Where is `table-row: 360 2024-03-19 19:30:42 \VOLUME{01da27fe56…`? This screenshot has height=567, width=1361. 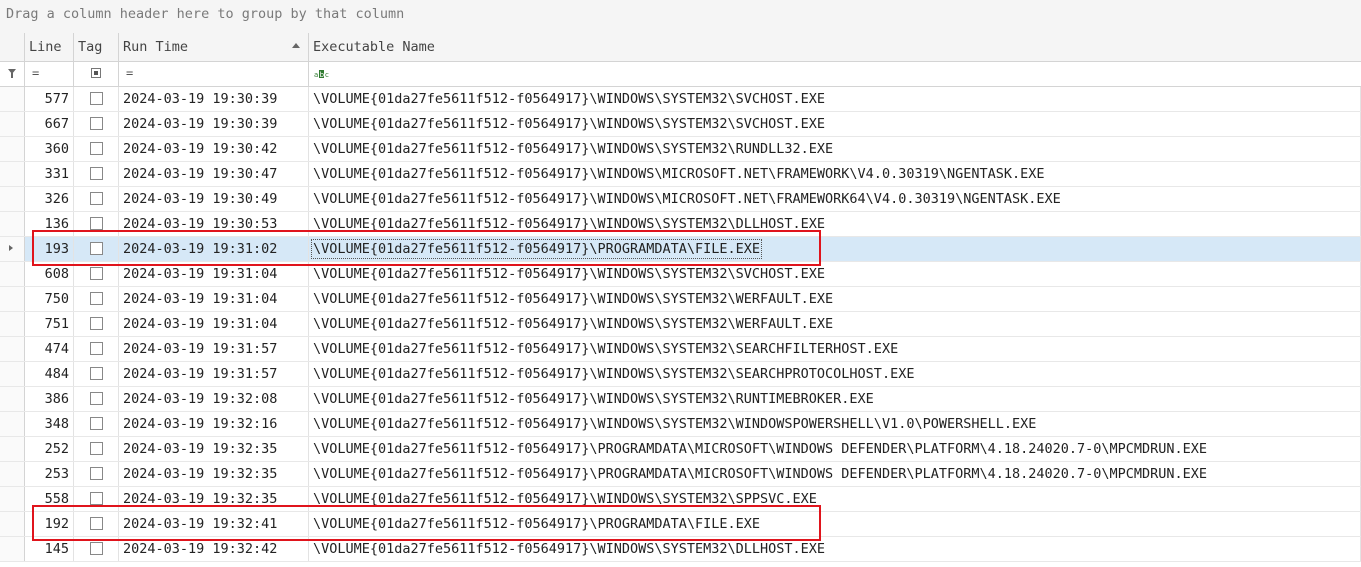
table-row: 360 2024-03-19 19:30:42 \VOLUME{01da27fe56… is located at coordinates (680, 149).